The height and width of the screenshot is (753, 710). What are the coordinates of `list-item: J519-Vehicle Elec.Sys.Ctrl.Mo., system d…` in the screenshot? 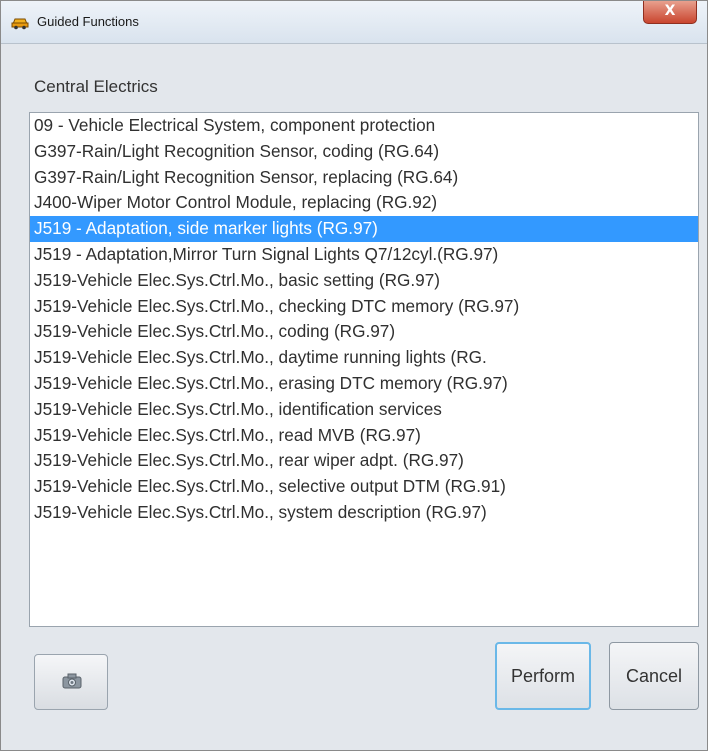 It's located at (364, 513).